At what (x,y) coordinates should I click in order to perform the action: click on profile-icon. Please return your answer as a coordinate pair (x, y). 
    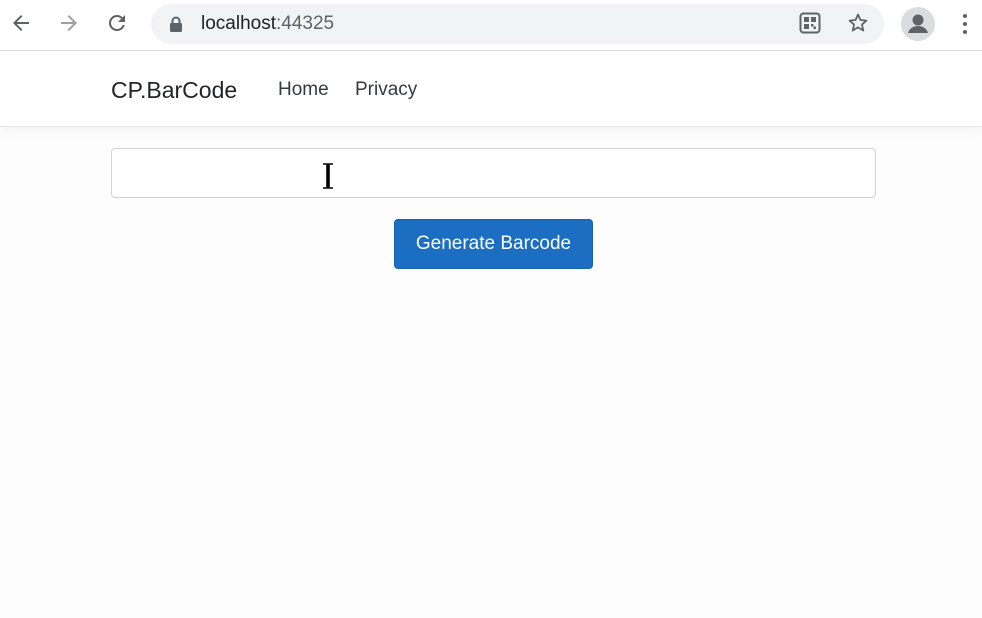
    Looking at the image, I should click on (918, 27).